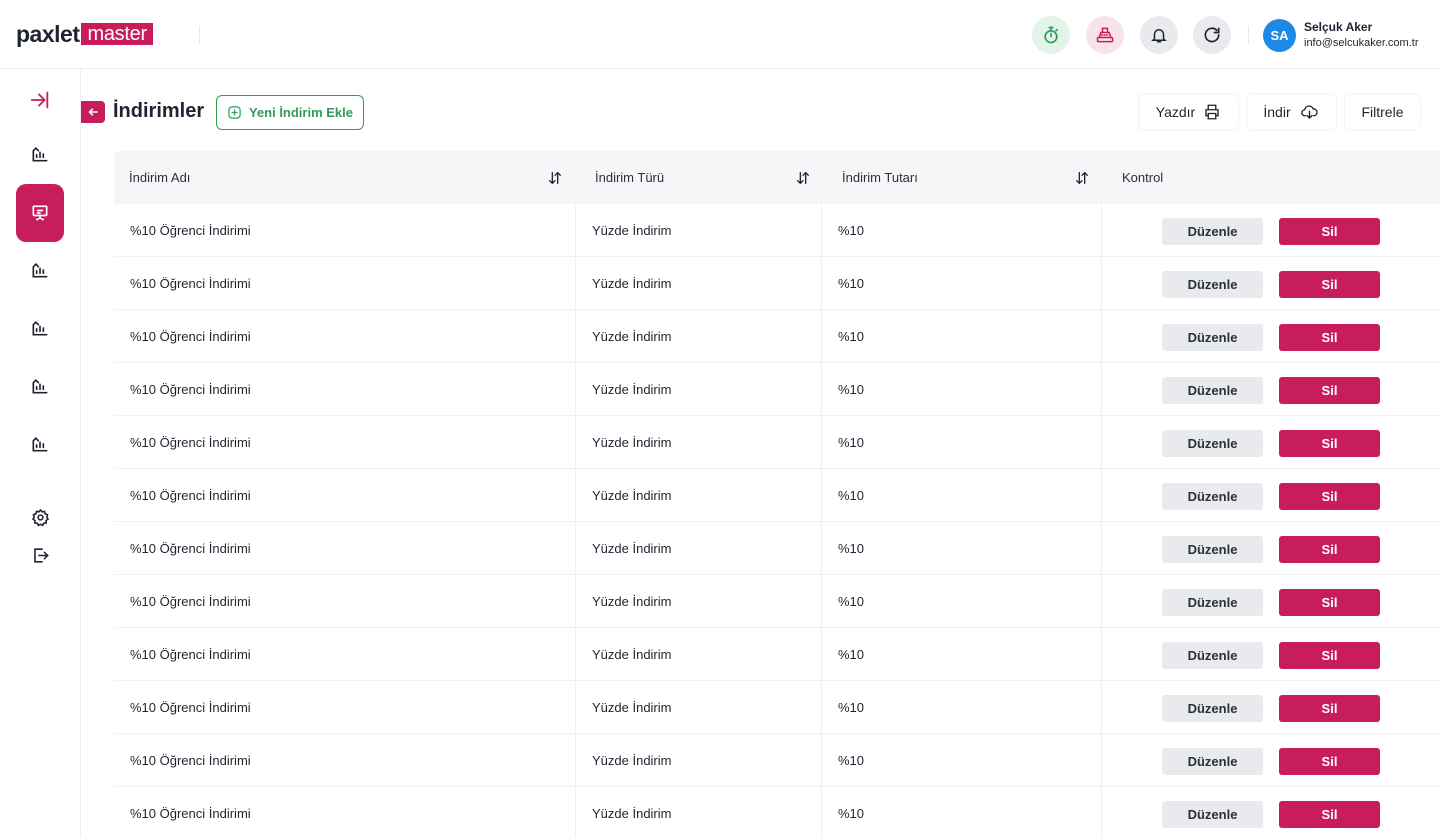 The height and width of the screenshot is (837, 1440). What do you see at coordinates (1212, 112) in the screenshot?
I see `printer-icon` at bounding box center [1212, 112].